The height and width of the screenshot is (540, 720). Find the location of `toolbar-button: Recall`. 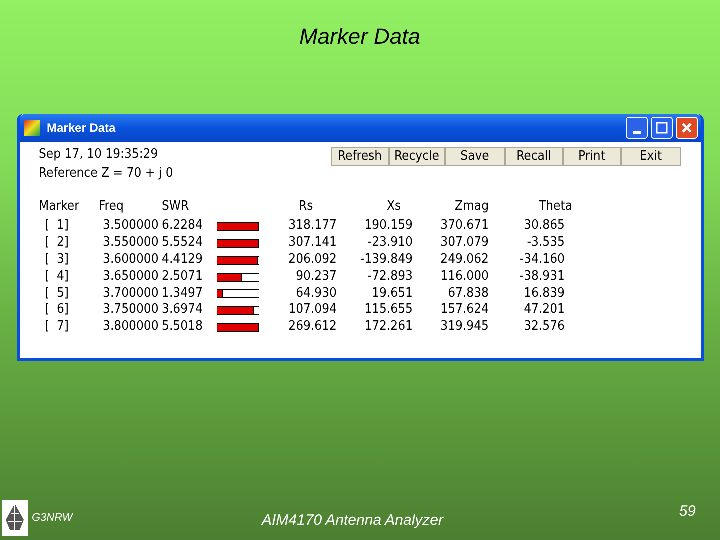

toolbar-button: Recall is located at coordinates (534, 156).